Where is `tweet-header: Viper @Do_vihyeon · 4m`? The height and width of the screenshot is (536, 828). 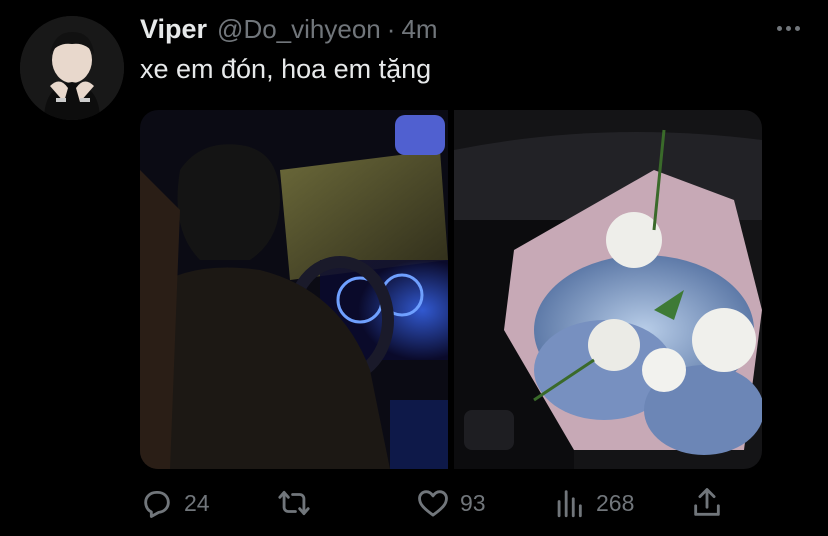 tweet-header: Viper @Do_vihyeon · 4m is located at coordinates (289, 32).